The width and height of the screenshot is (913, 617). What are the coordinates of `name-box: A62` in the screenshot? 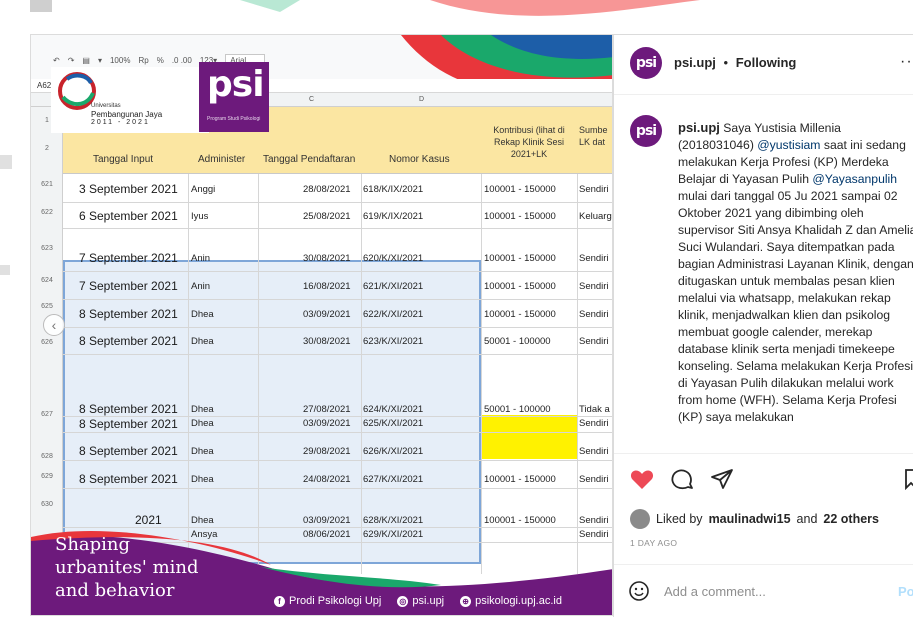 It's located at (44, 85).